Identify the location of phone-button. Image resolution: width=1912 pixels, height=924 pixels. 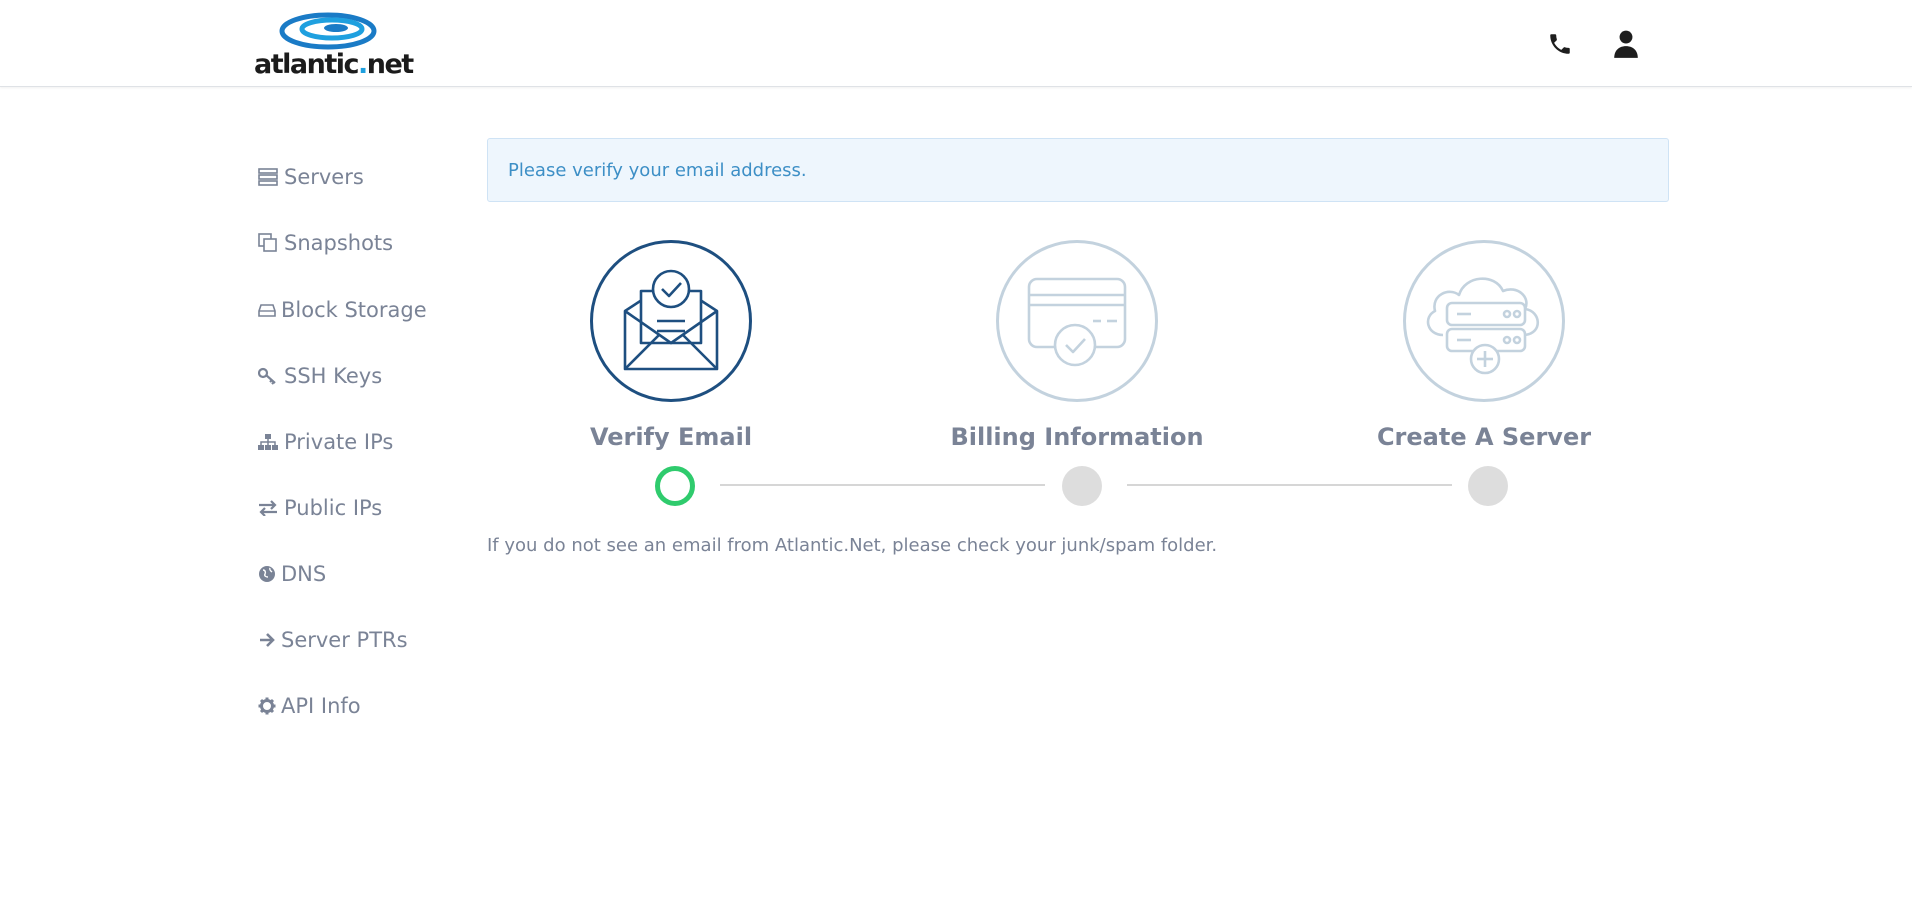
(1560, 44).